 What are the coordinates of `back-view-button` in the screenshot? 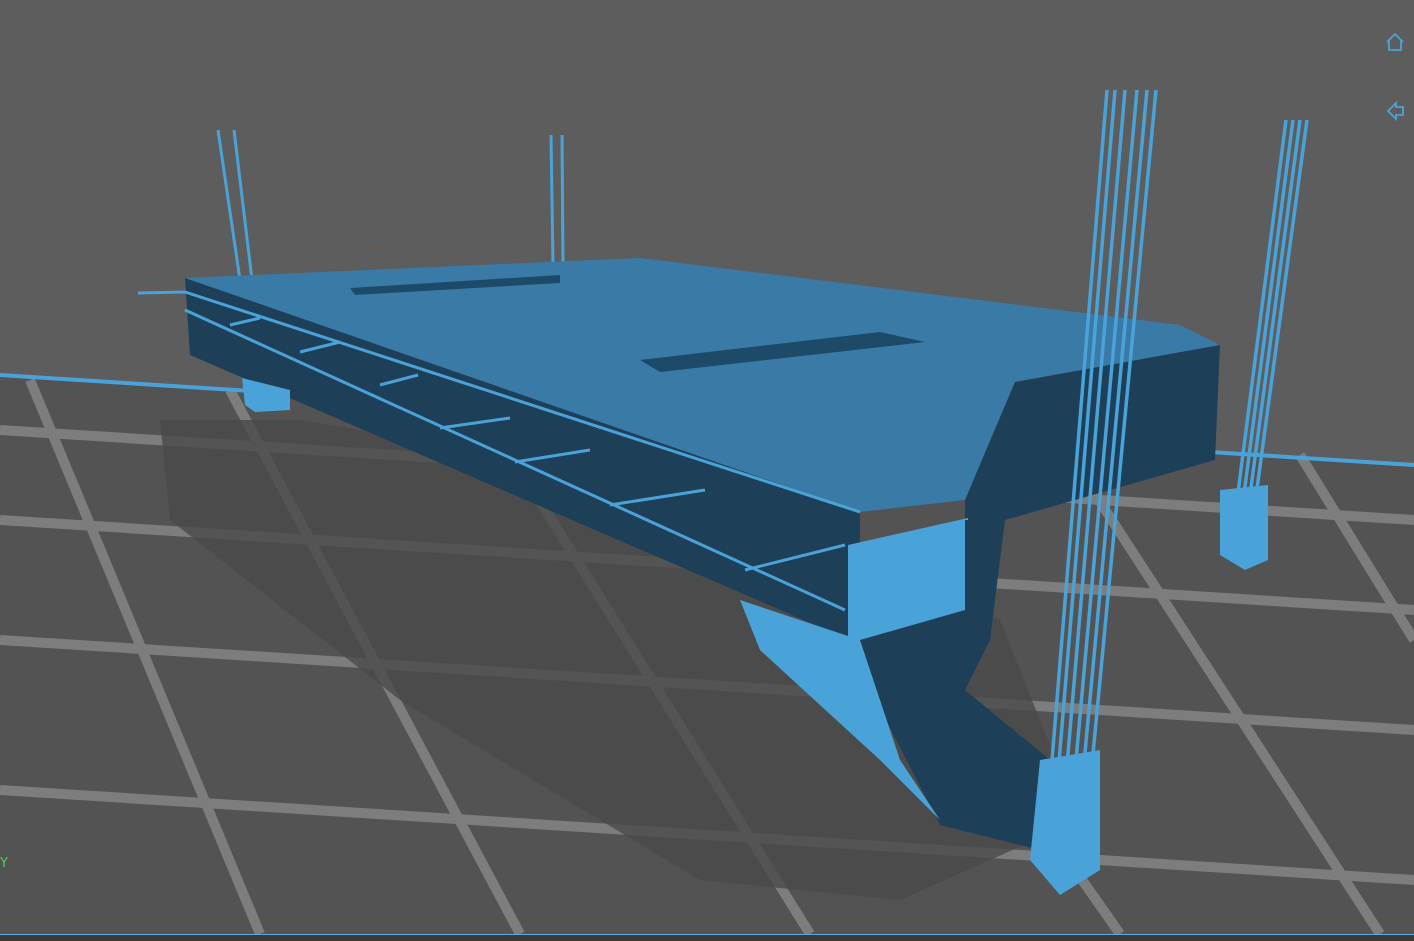 It's located at (1395, 111).